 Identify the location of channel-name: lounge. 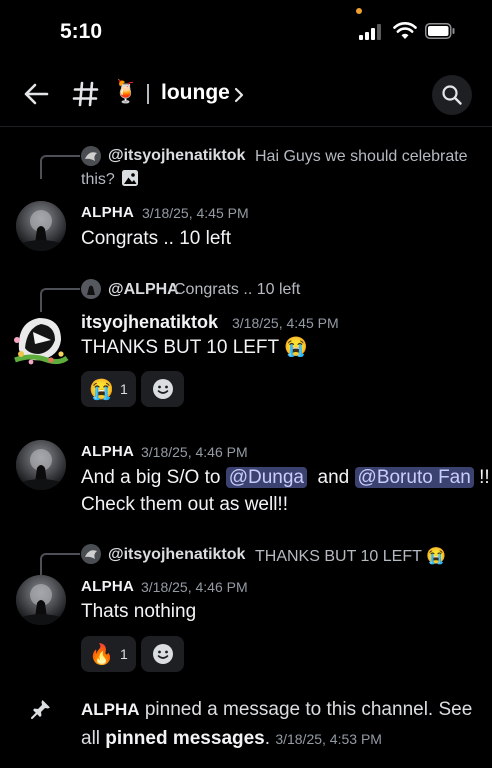
(195, 93).